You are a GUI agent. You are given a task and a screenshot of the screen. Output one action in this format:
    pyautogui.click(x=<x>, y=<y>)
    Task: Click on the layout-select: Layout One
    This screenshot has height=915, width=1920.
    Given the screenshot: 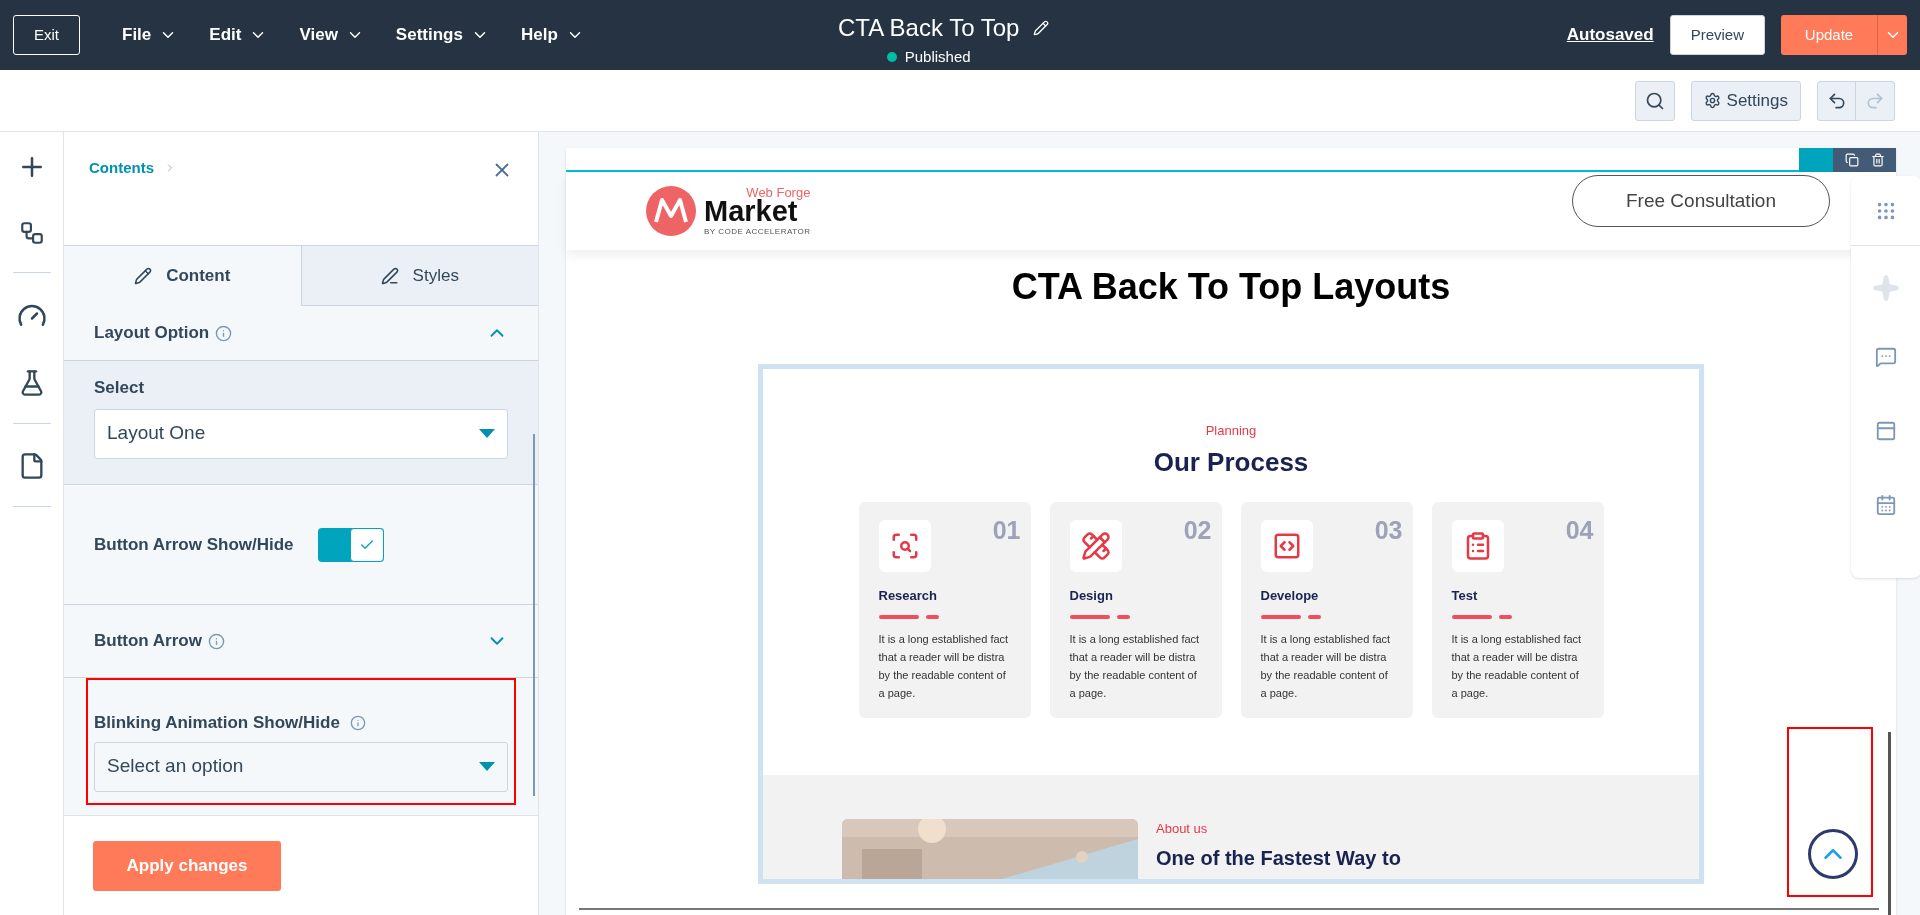 What is the action you would take?
    pyautogui.click(x=301, y=433)
    